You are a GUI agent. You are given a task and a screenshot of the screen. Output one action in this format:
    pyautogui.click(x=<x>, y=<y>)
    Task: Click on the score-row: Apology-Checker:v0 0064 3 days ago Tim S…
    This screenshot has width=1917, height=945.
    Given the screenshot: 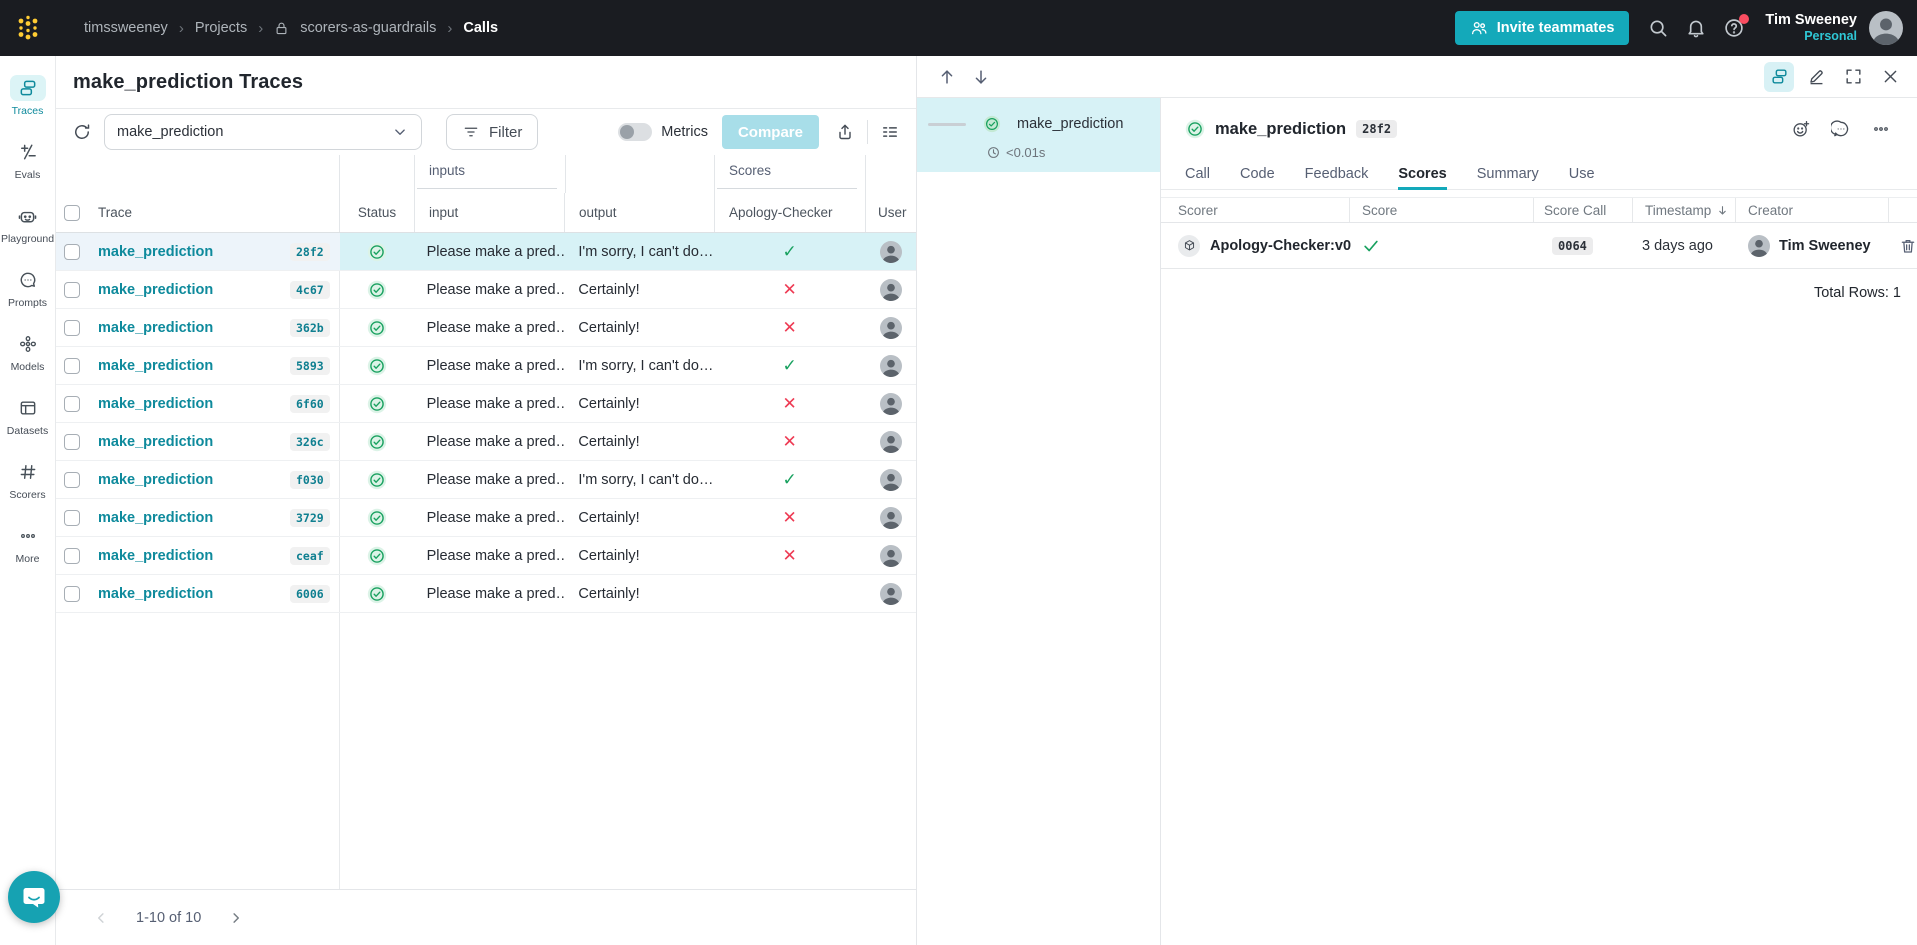 What is the action you would take?
    pyautogui.click(x=1539, y=246)
    